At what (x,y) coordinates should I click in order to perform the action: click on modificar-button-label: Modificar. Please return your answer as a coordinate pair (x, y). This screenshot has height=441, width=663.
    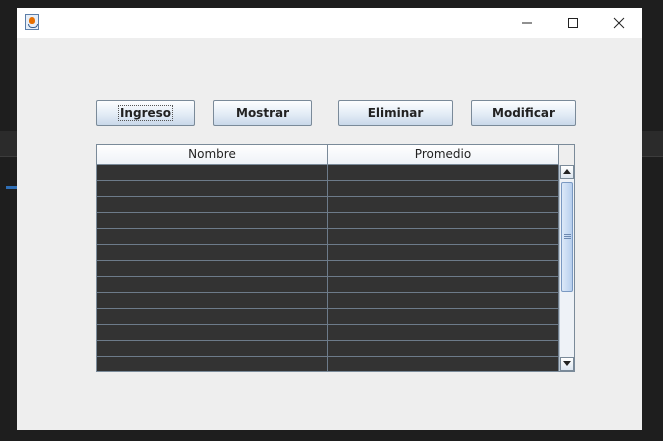
    Looking at the image, I should click on (523, 113).